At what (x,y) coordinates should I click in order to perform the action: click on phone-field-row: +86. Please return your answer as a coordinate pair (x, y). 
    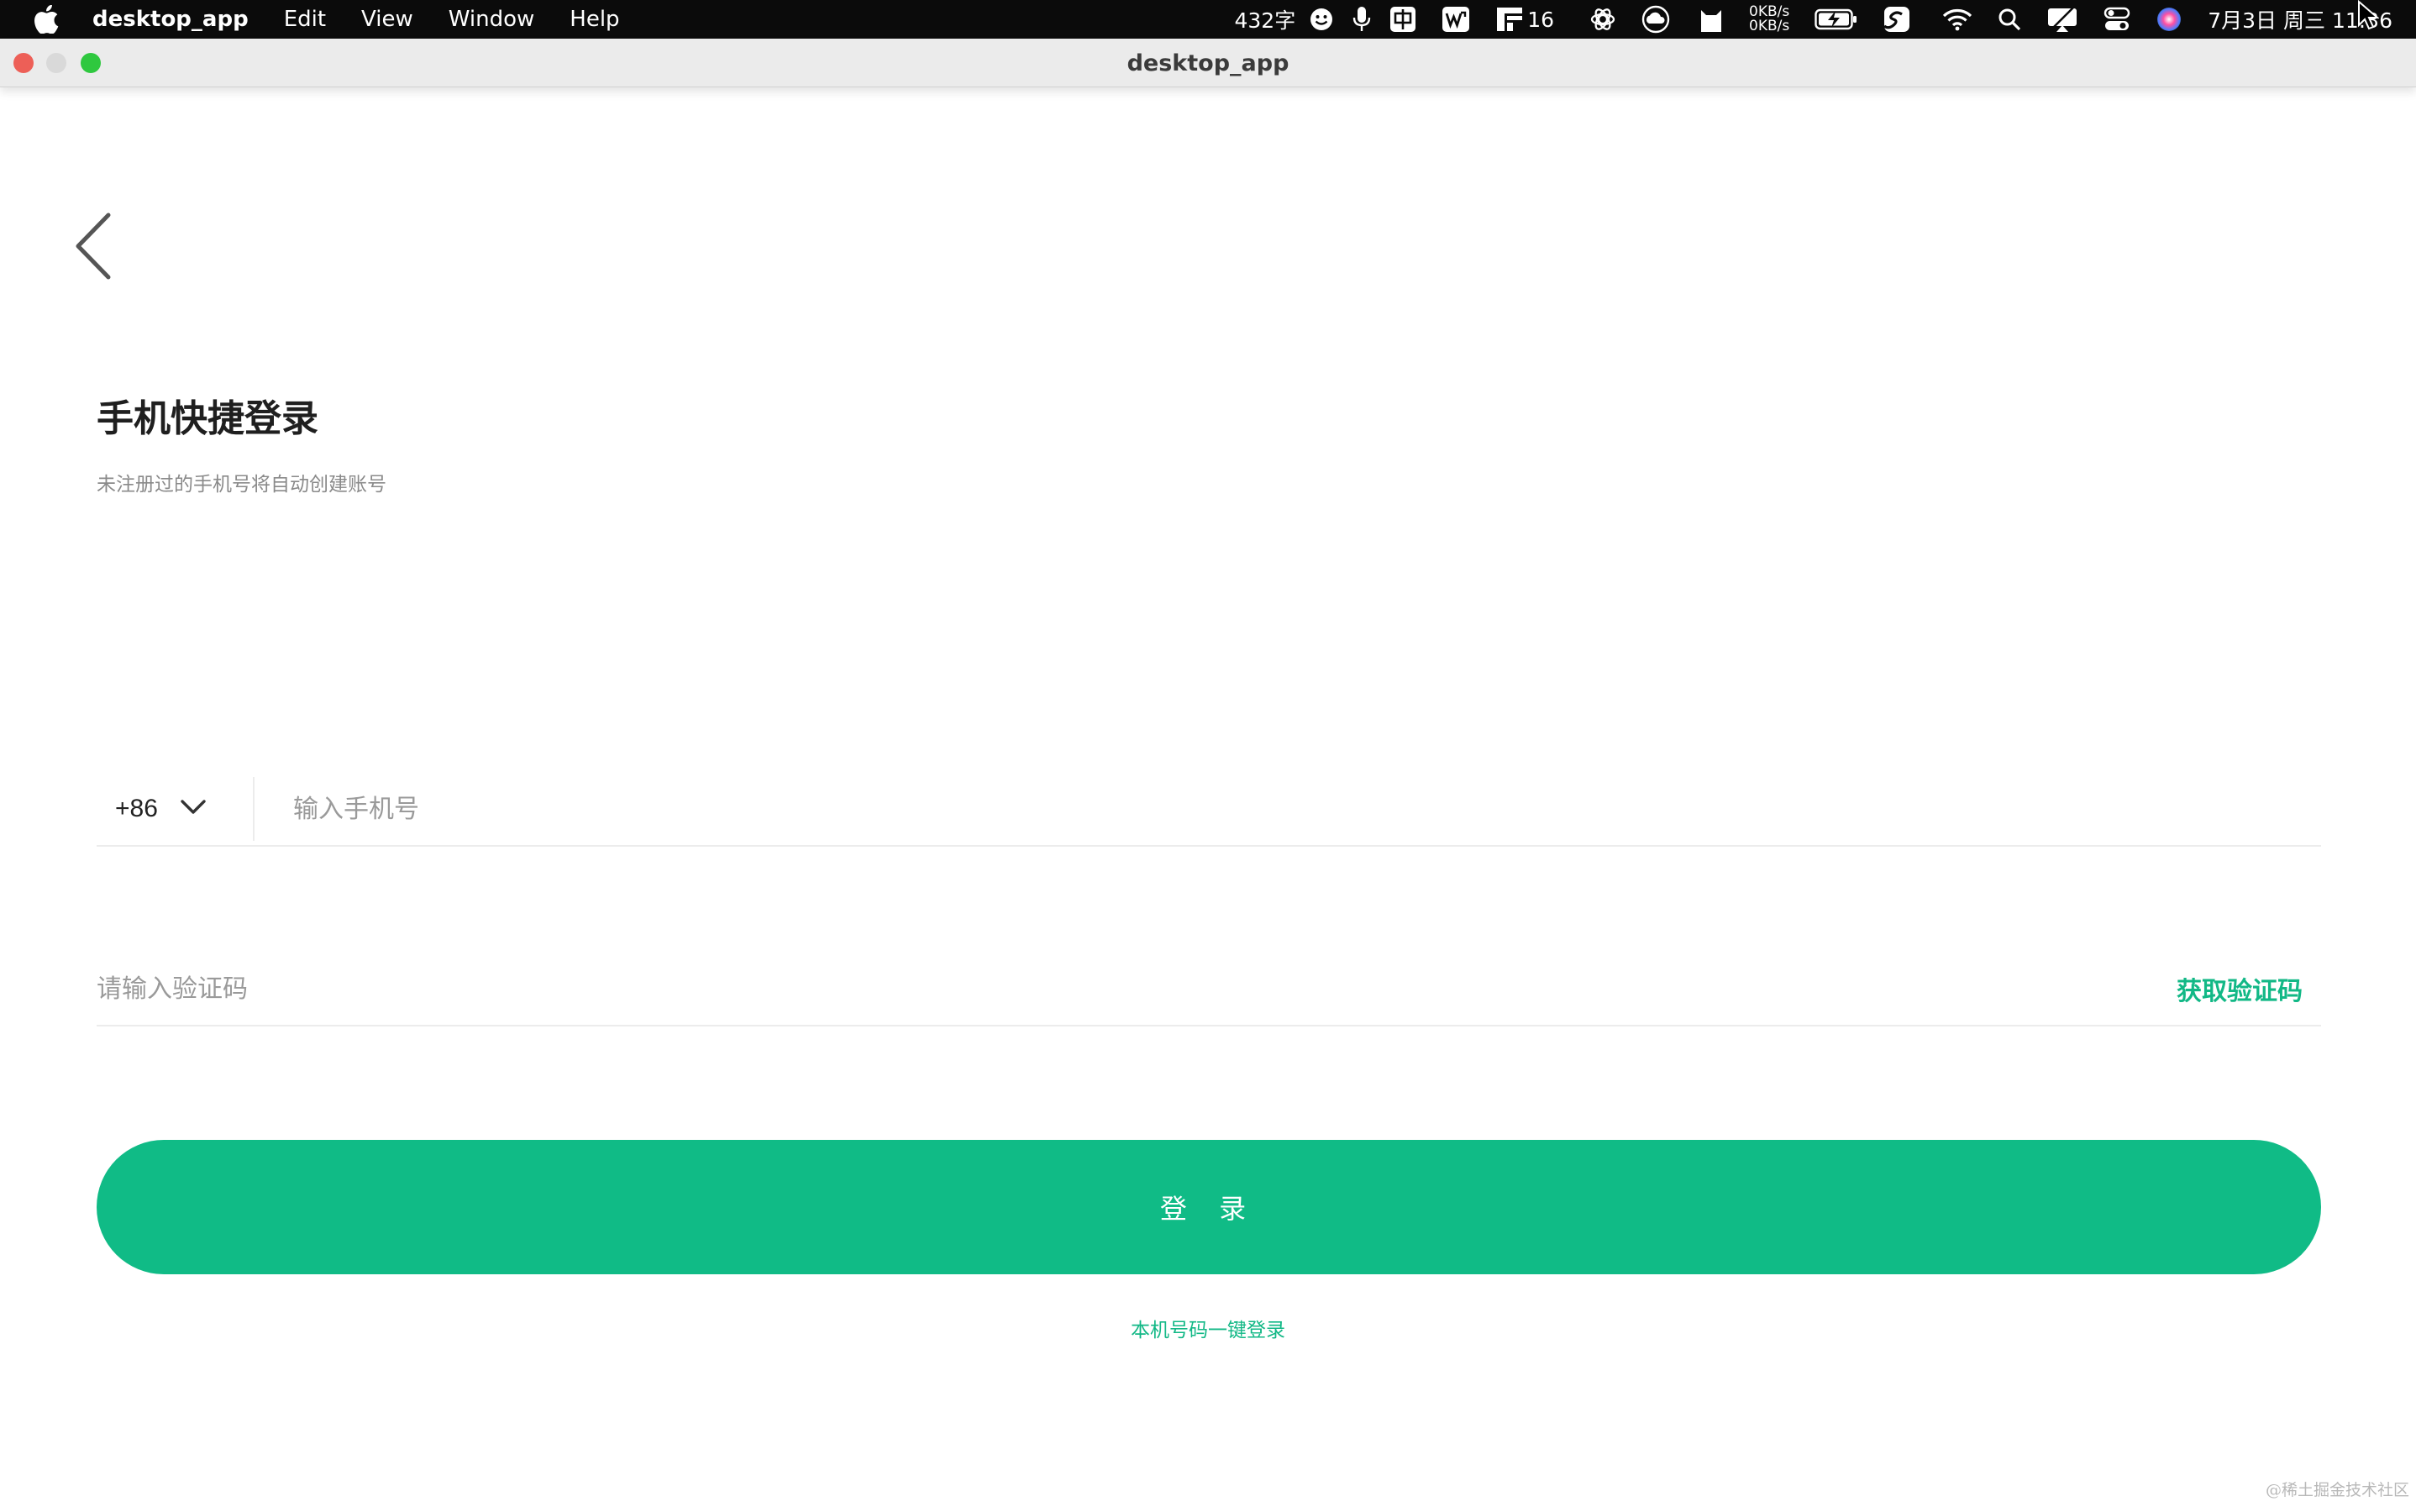
    Looking at the image, I should click on (1209, 810).